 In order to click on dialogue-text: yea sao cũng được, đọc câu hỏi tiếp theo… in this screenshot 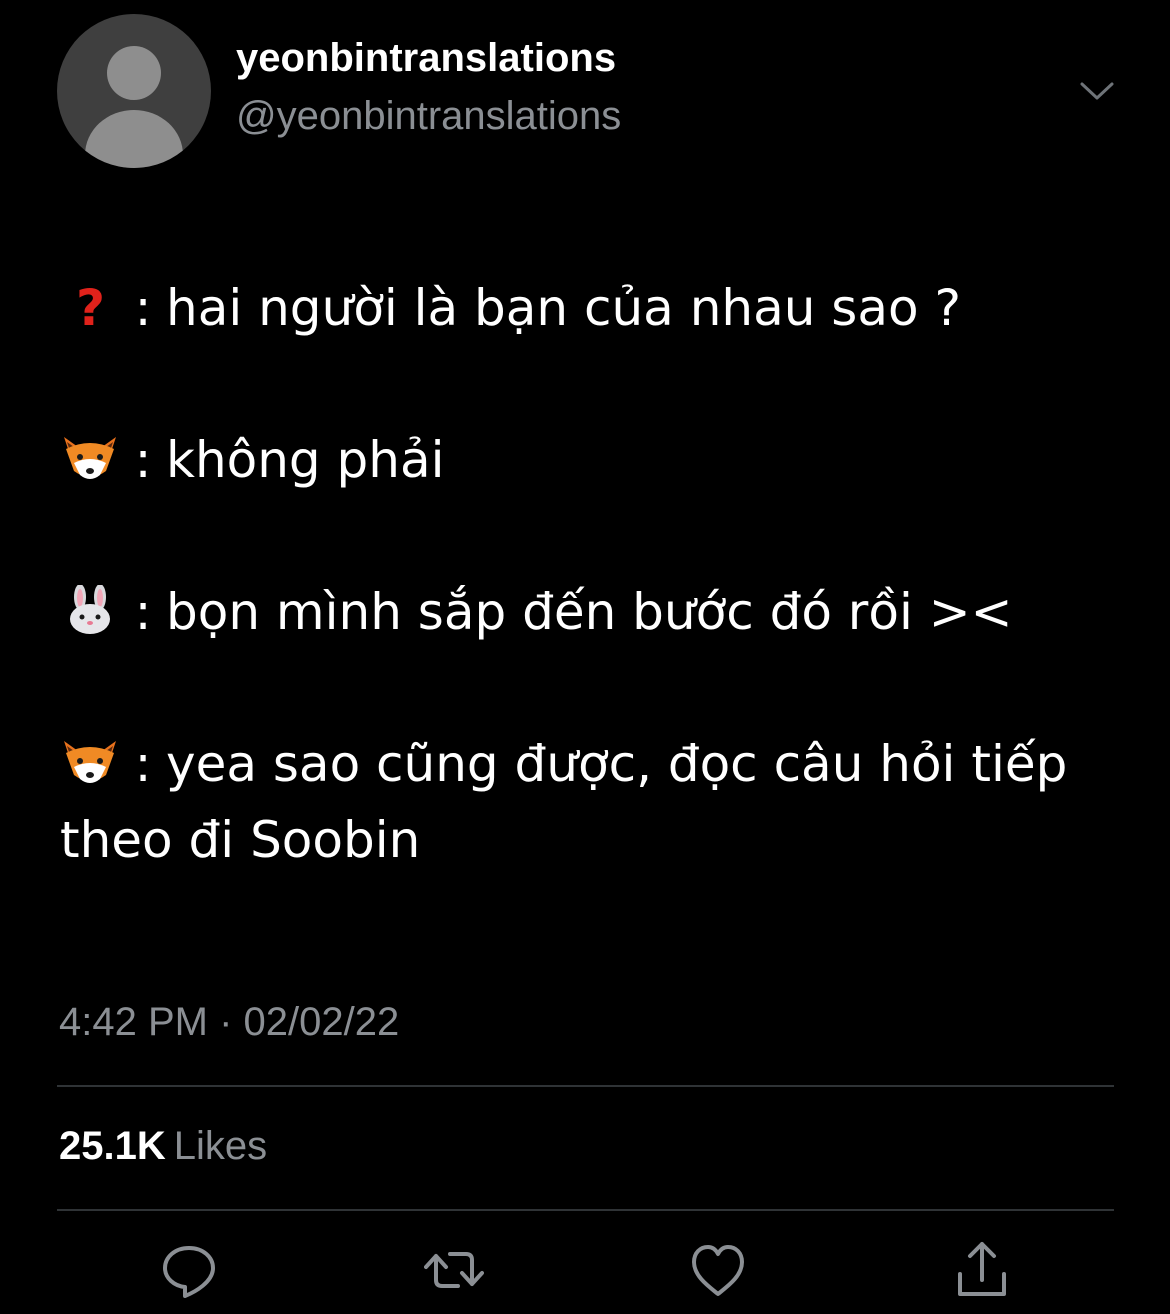, I will do `click(564, 802)`.